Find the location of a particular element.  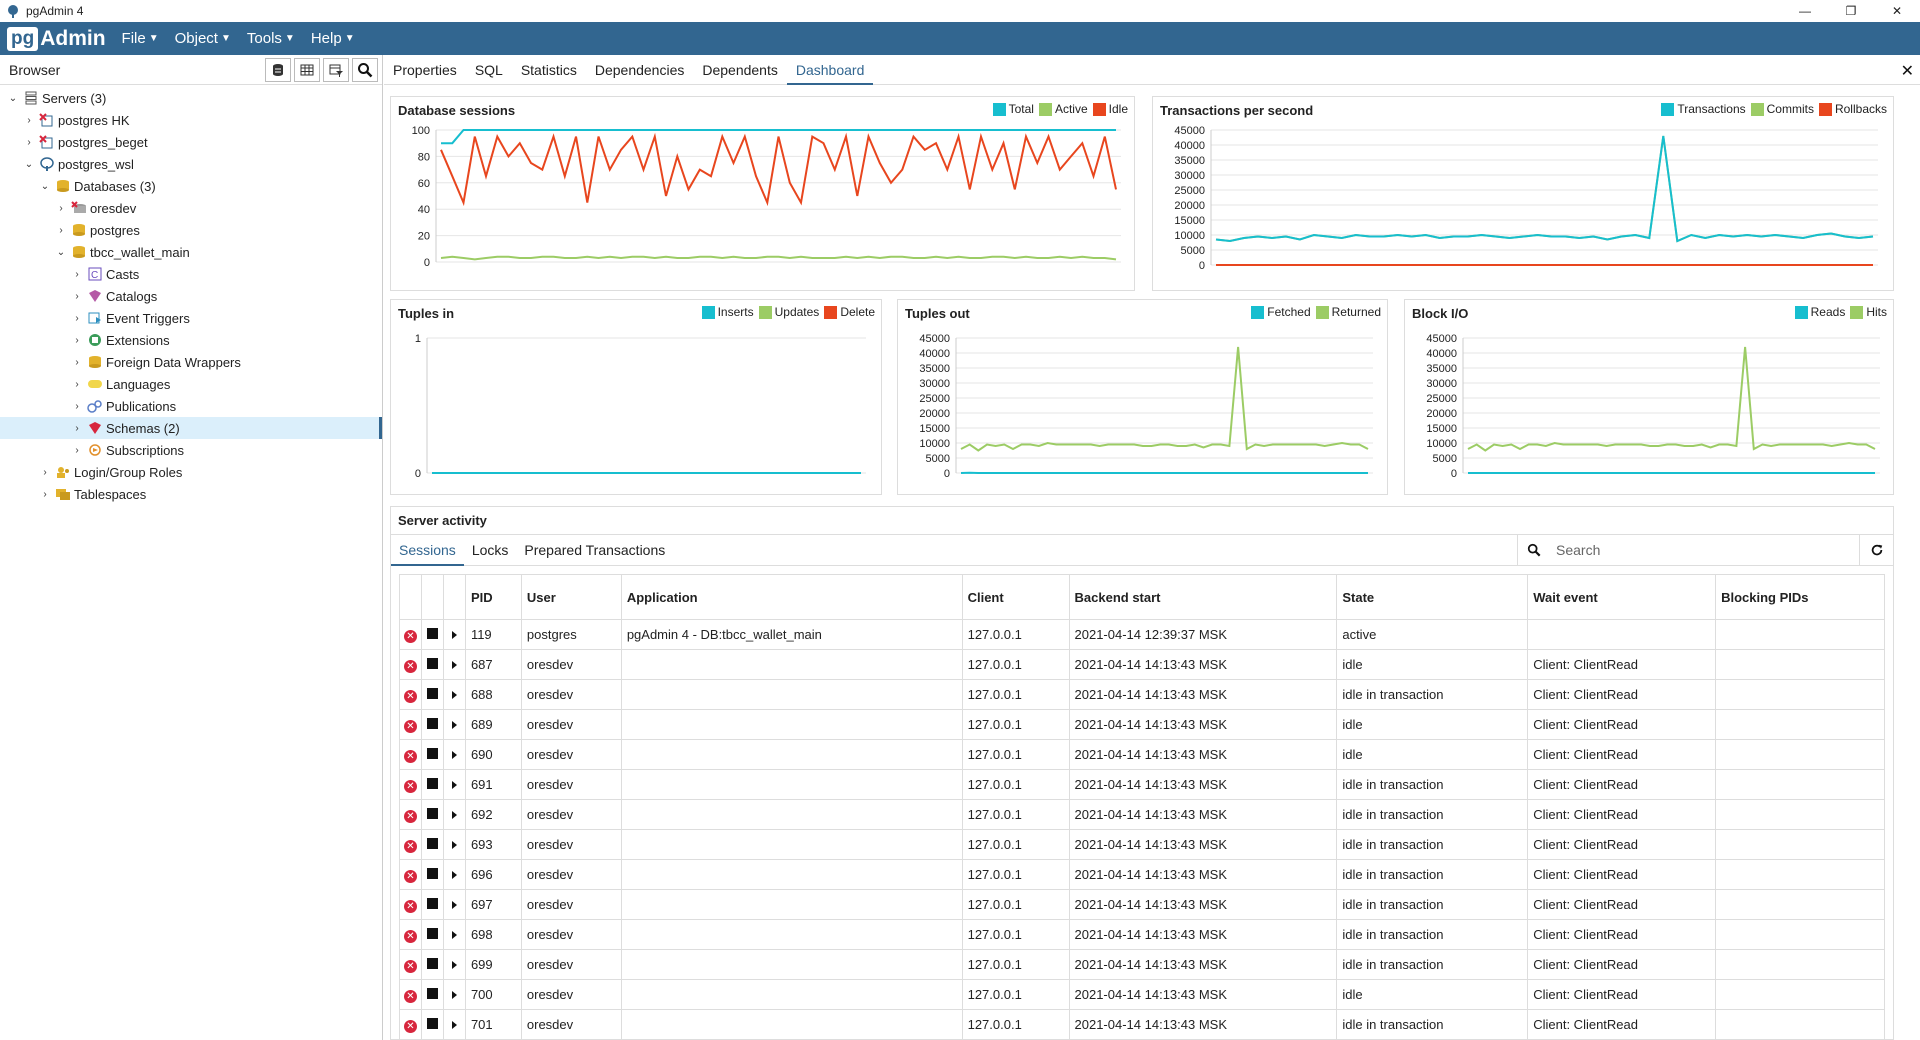

subtab-prepared-transactions: Prepared Transactions is located at coordinates (594, 550).